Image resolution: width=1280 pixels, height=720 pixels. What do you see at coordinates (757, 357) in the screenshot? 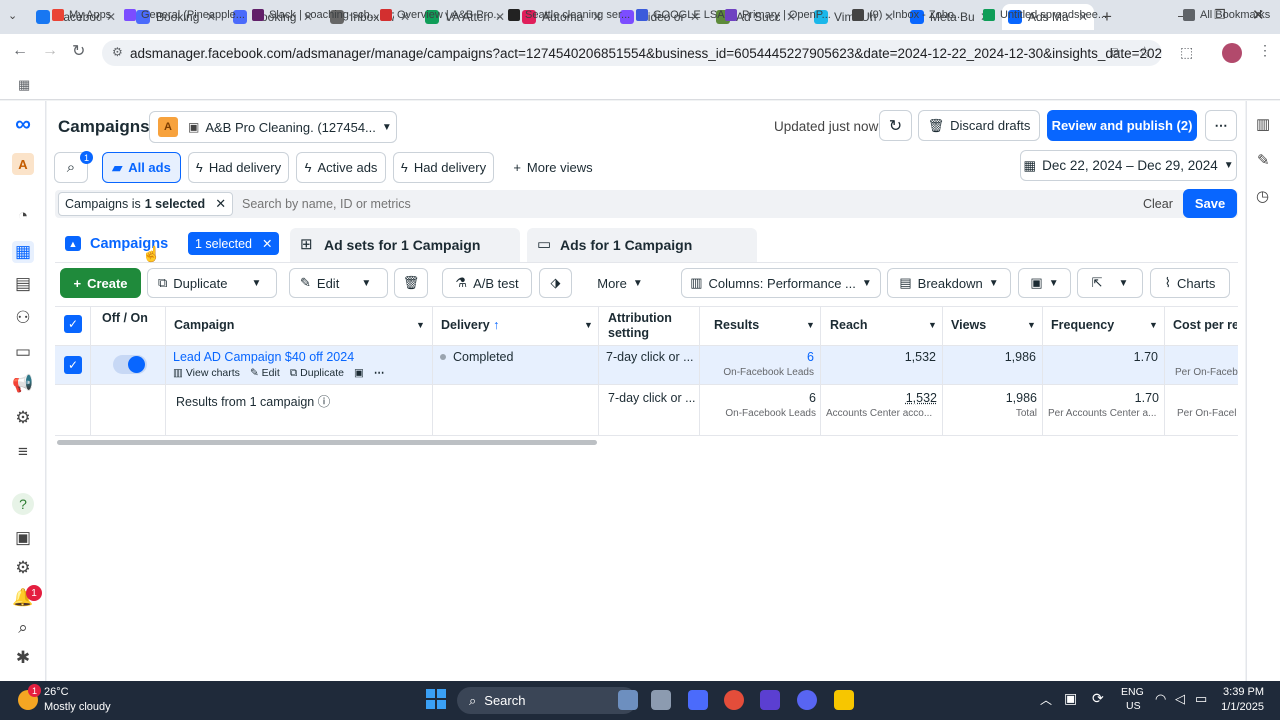
I see `results-value: 6` at bounding box center [757, 357].